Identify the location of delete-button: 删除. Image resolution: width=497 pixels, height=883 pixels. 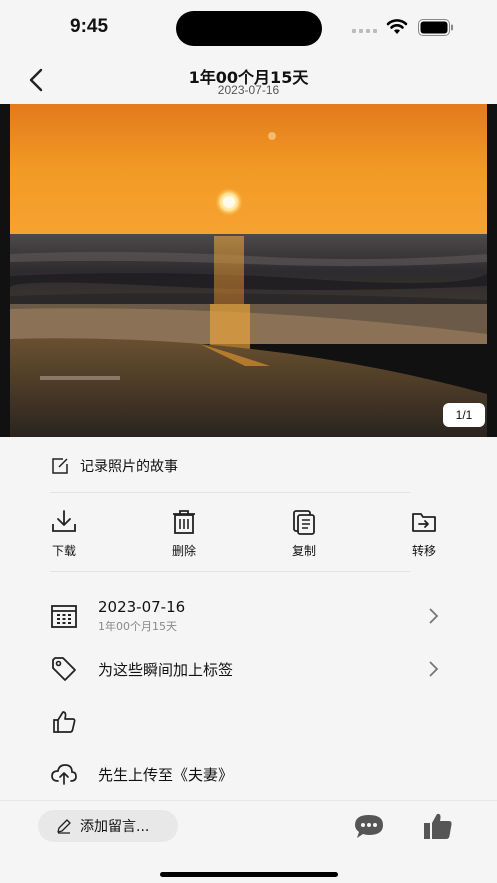
(184, 533).